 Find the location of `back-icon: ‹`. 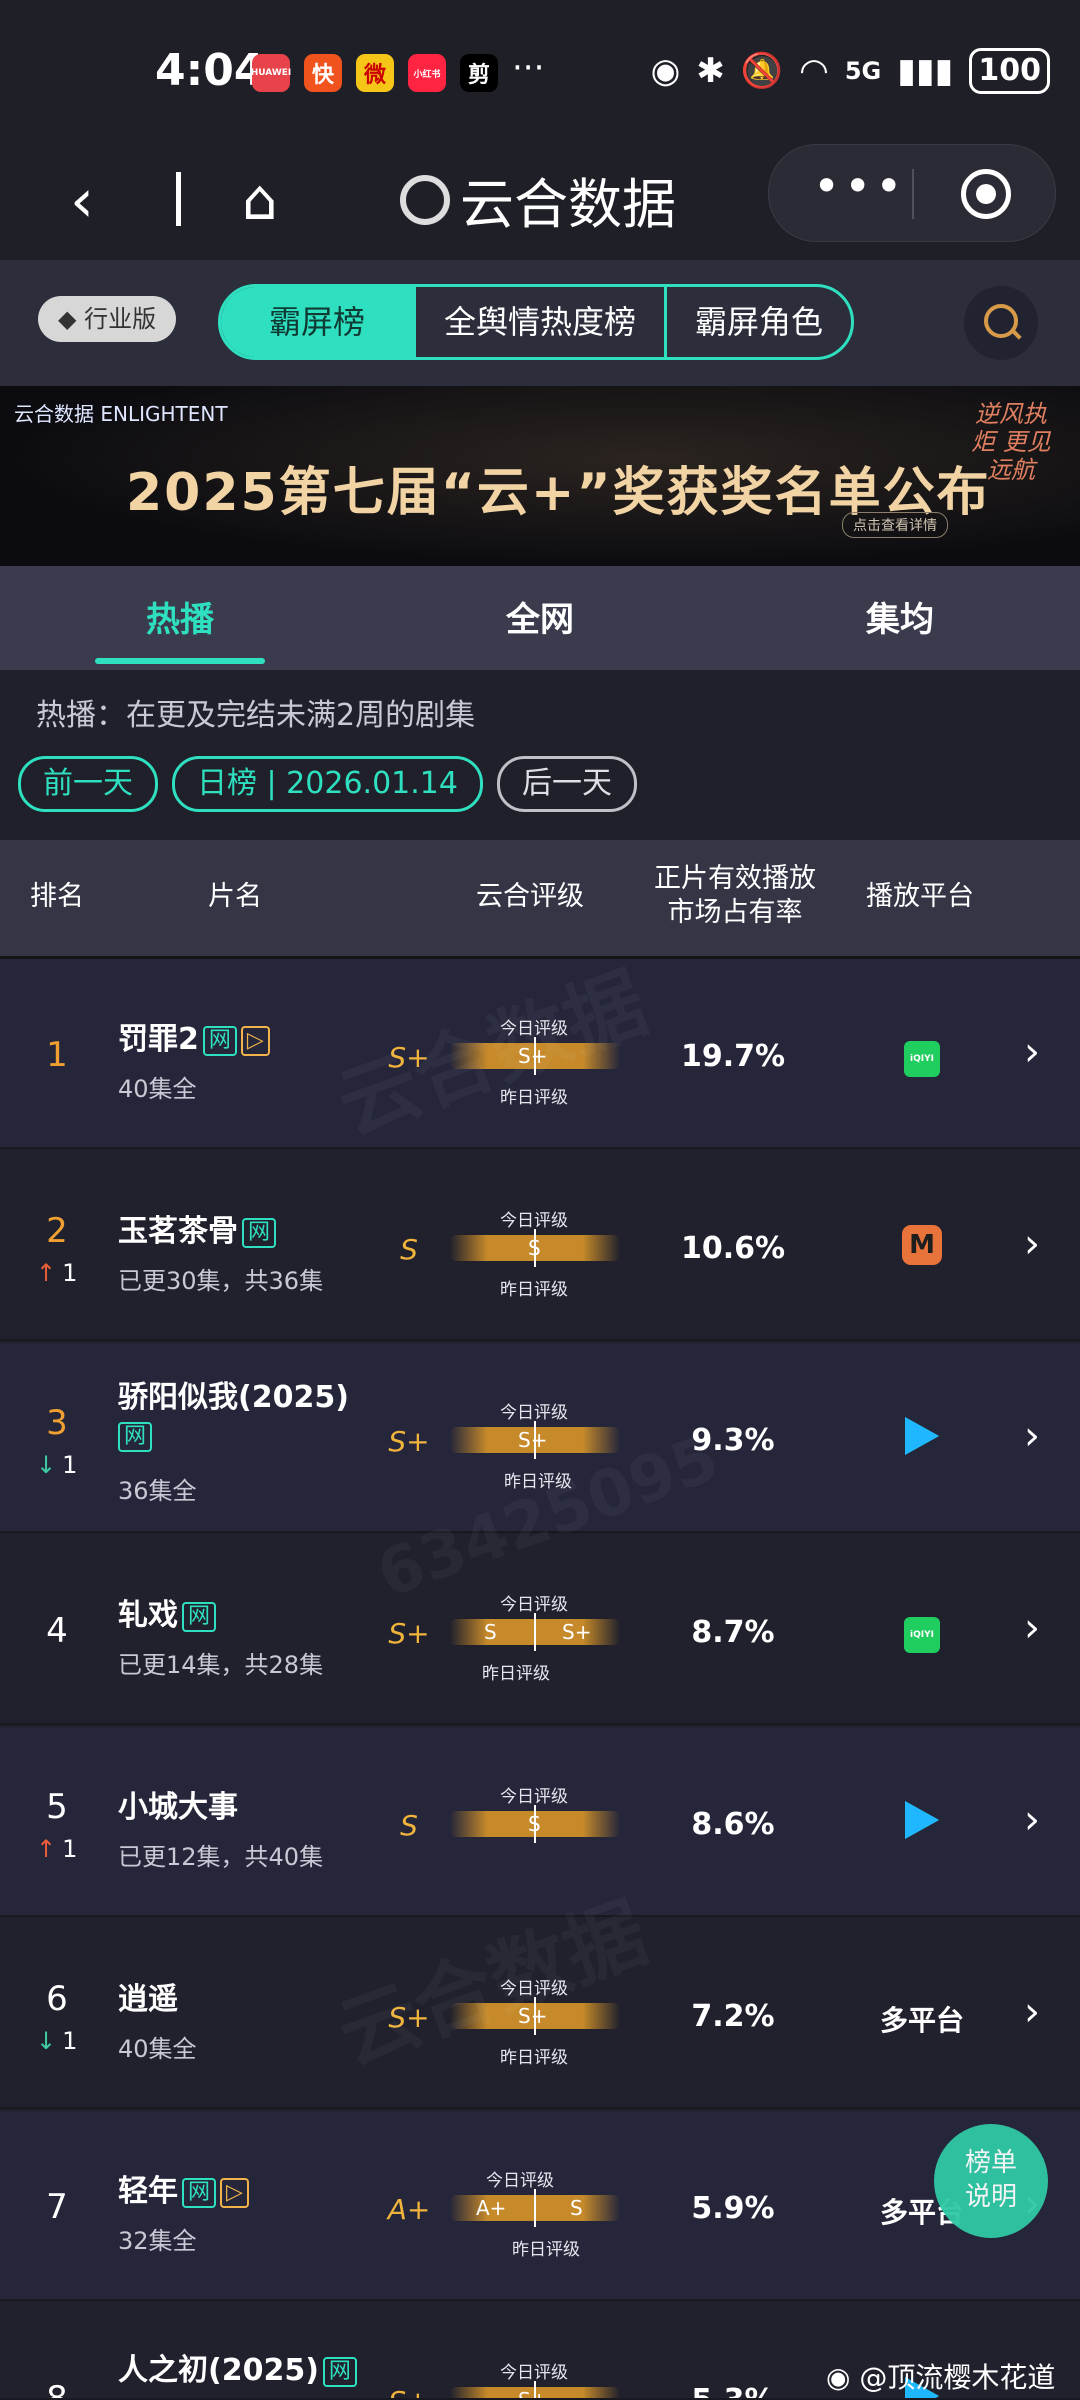

back-icon: ‹ is located at coordinates (82, 201).